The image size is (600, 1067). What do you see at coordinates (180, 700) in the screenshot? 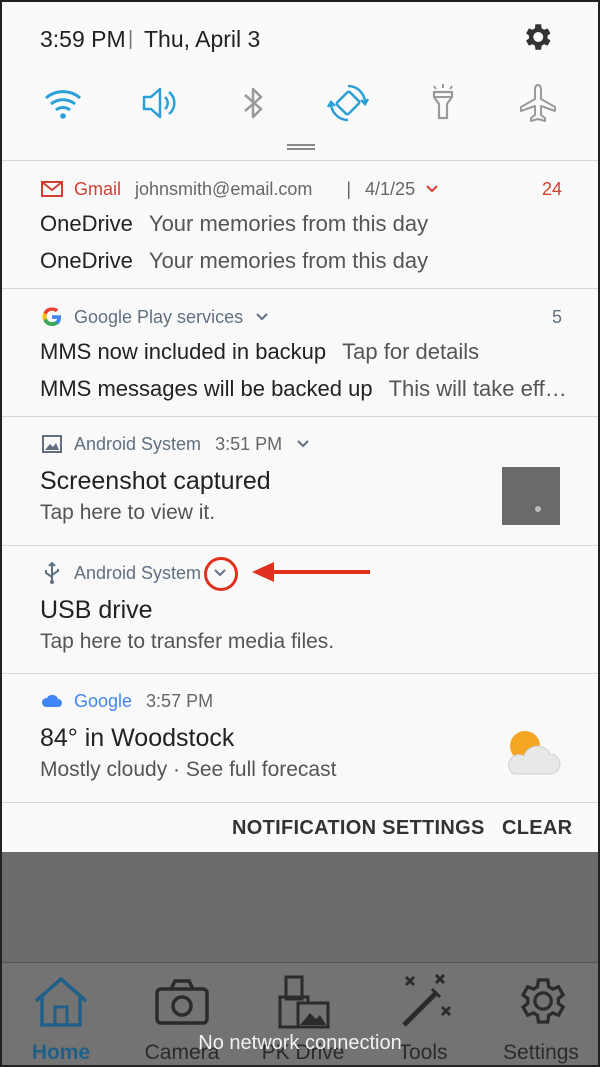
I see `notification-time: 3:57 PM` at bounding box center [180, 700].